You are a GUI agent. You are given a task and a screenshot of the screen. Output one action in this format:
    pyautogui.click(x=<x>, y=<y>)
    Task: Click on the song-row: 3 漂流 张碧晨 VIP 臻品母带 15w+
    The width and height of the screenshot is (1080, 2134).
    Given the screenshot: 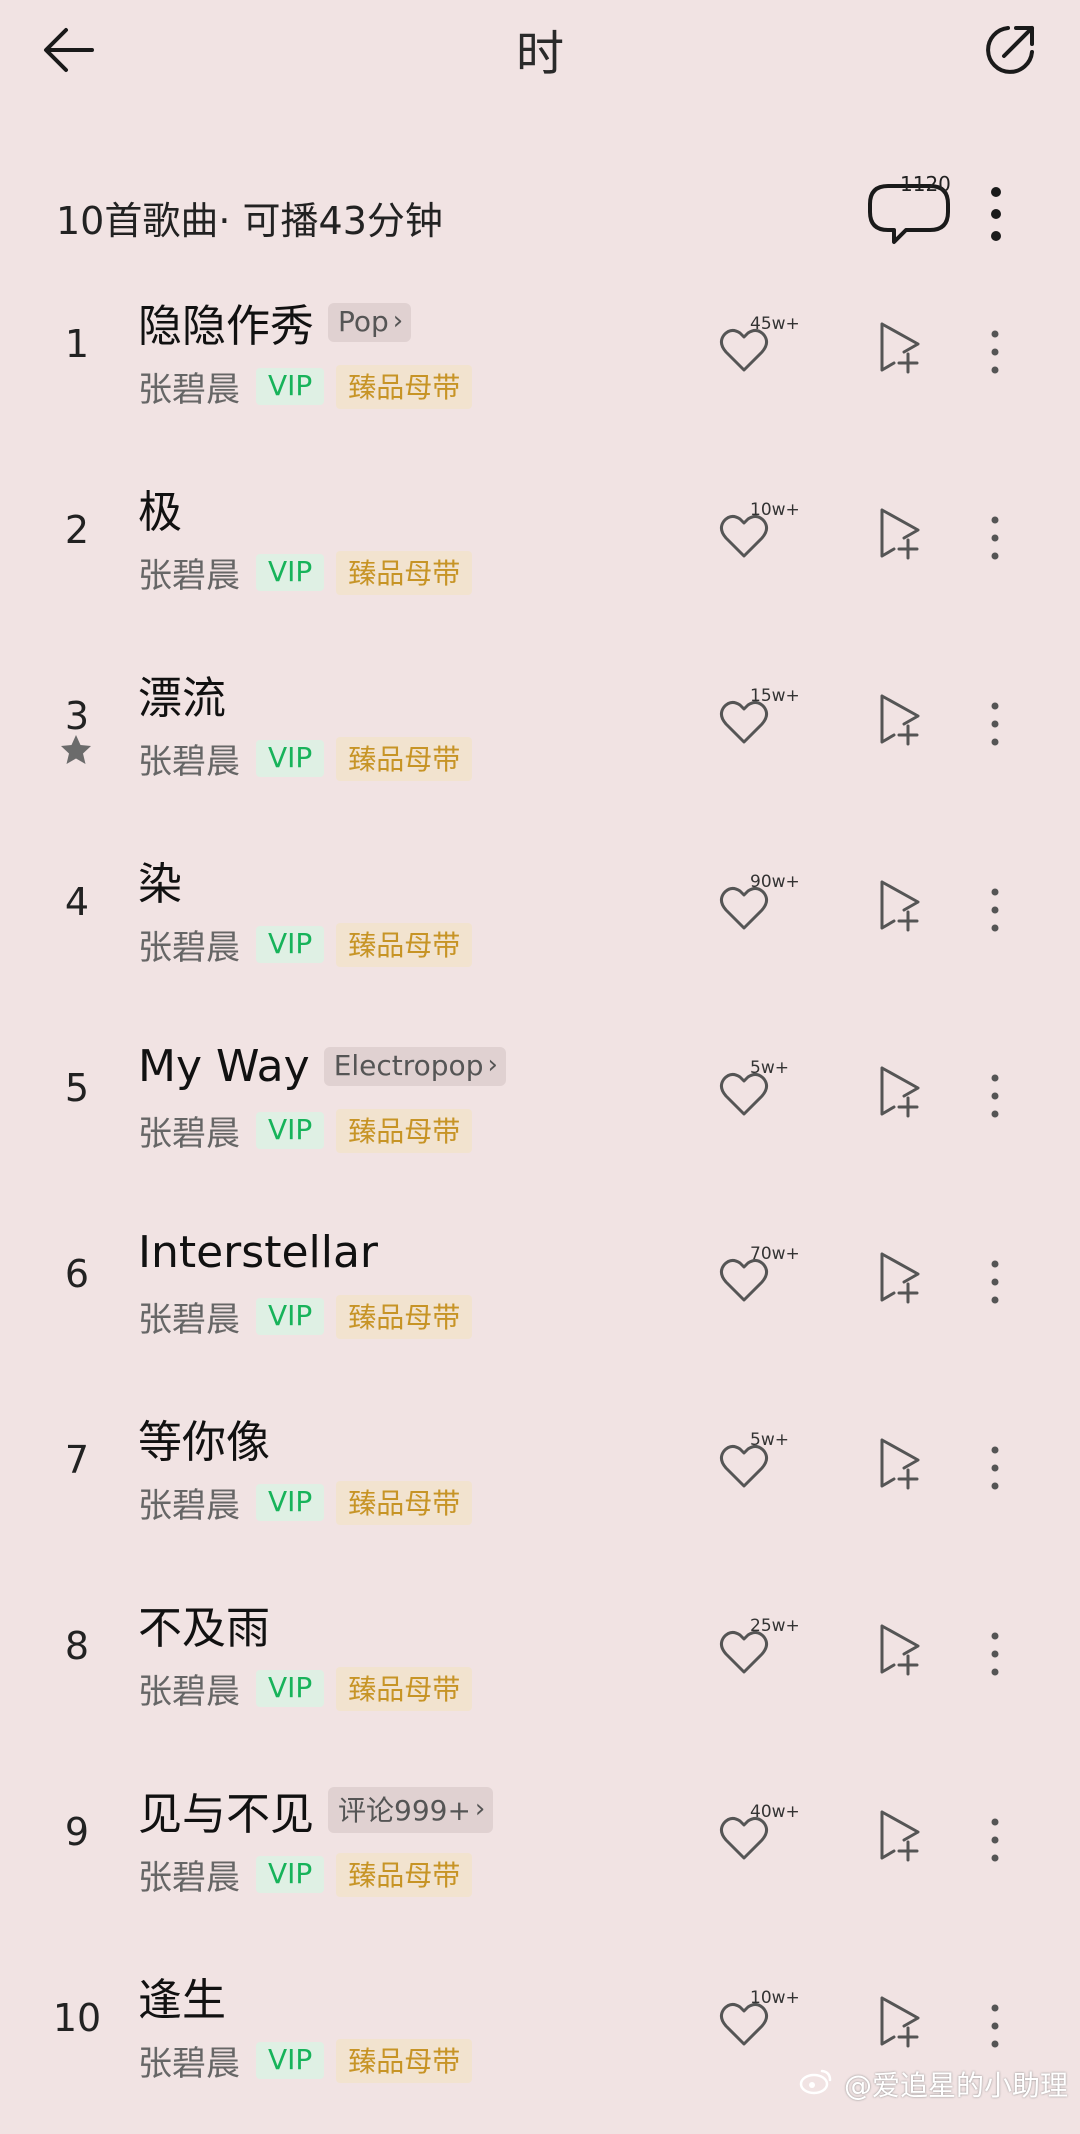 What is the action you would take?
    pyautogui.click(x=540, y=739)
    